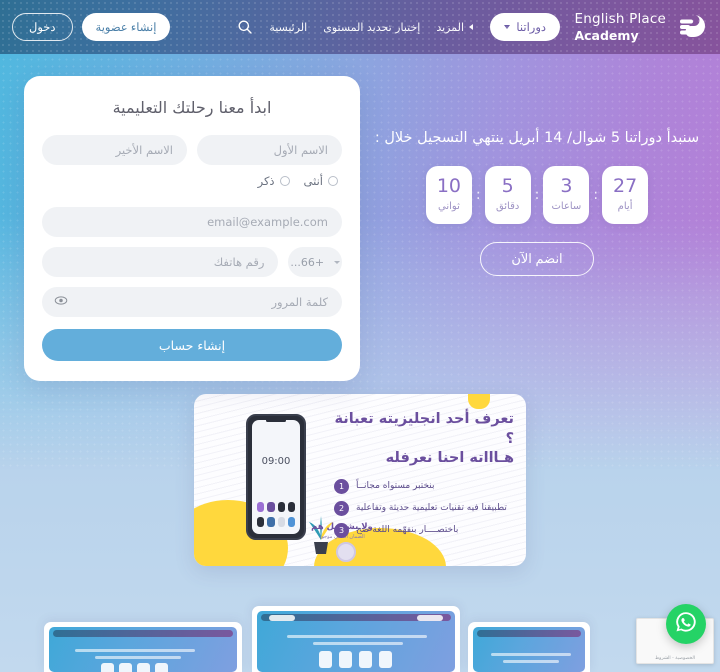  What do you see at coordinates (61, 302) in the screenshot?
I see `eye-icon` at bounding box center [61, 302].